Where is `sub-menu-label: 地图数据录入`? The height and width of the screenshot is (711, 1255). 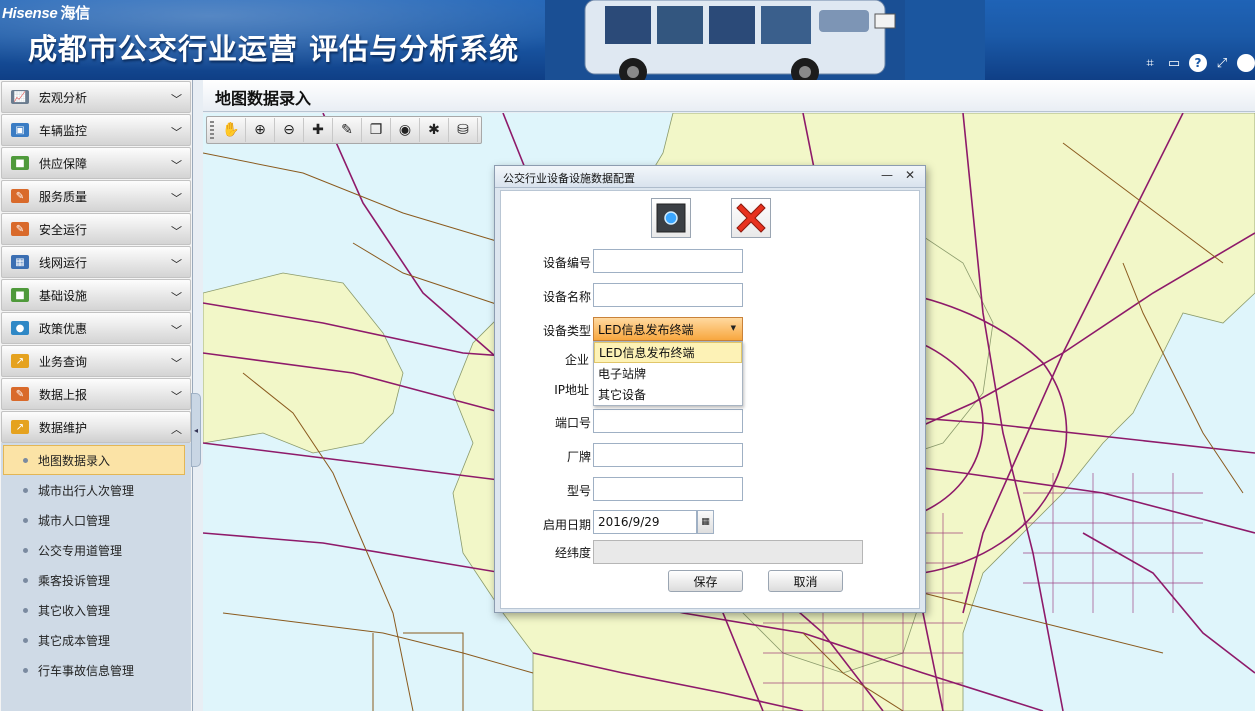
sub-menu-label: 地图数据录入 is located at coordinates (74, 460).